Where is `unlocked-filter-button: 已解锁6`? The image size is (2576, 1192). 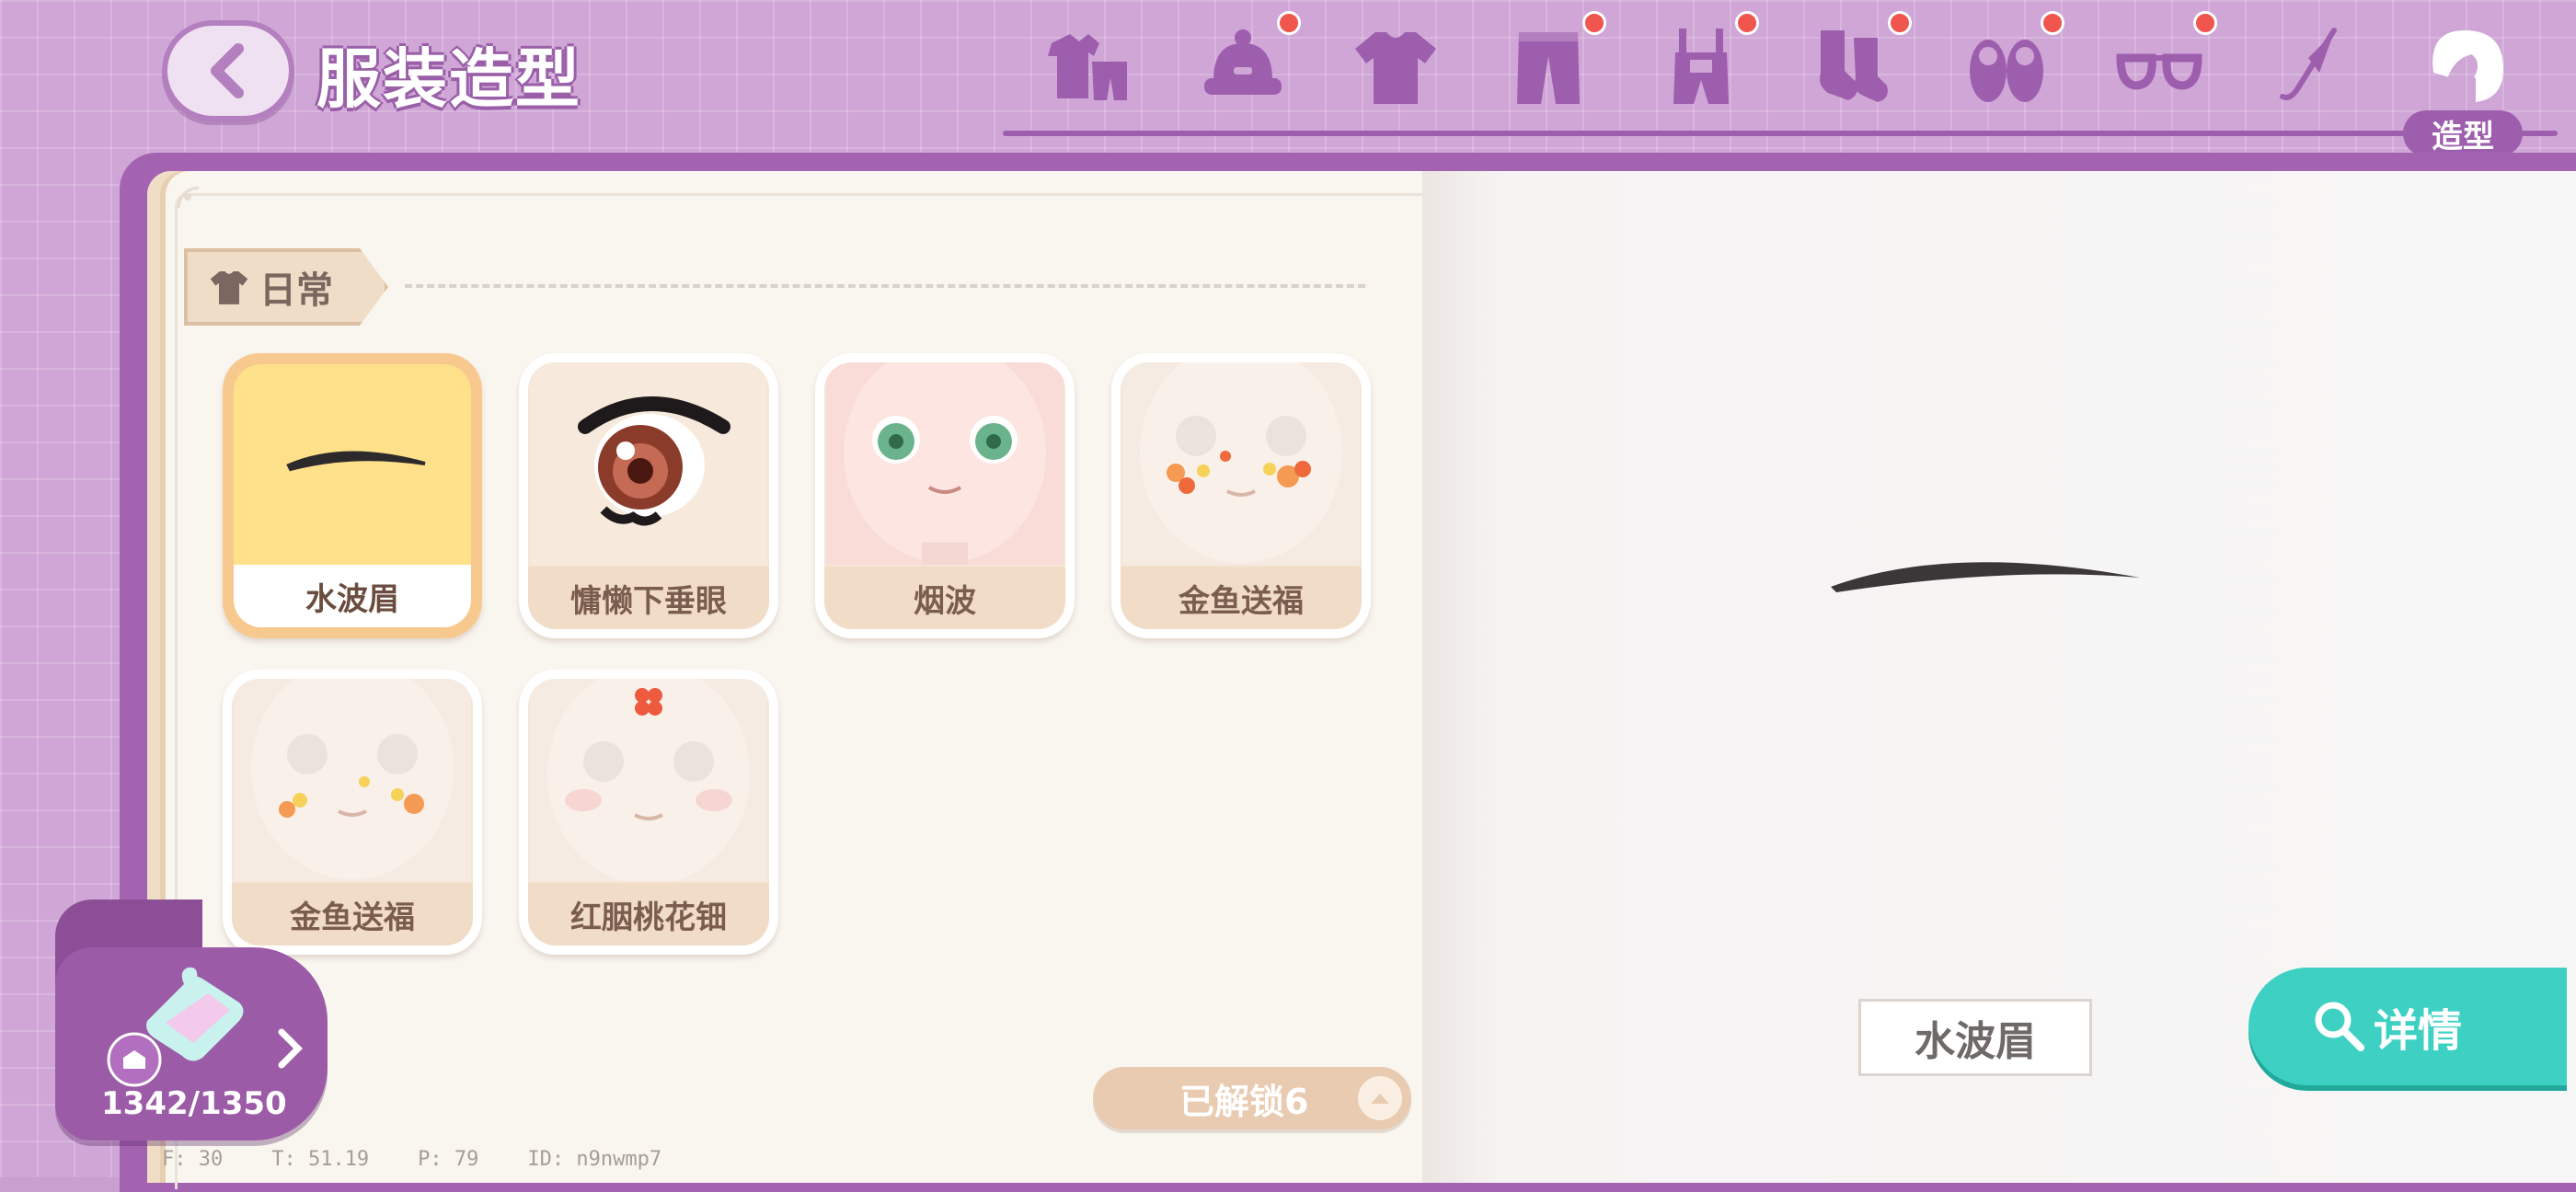
unlocked-filter-button: 已解锁6 is located at coordinates (1252, 1098).